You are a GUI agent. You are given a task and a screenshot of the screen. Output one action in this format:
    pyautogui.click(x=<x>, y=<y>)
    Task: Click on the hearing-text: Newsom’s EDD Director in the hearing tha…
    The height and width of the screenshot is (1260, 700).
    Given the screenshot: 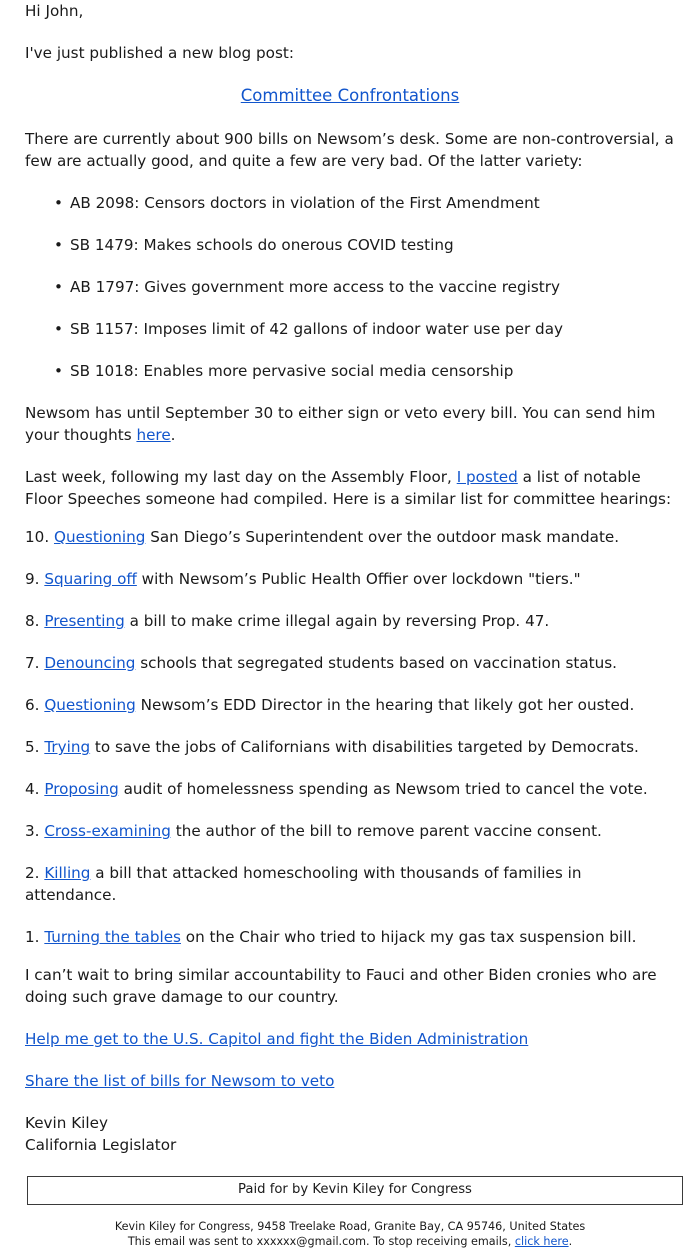 What is the action you would take?
    pyautogui.click(x=385, y=705)
    